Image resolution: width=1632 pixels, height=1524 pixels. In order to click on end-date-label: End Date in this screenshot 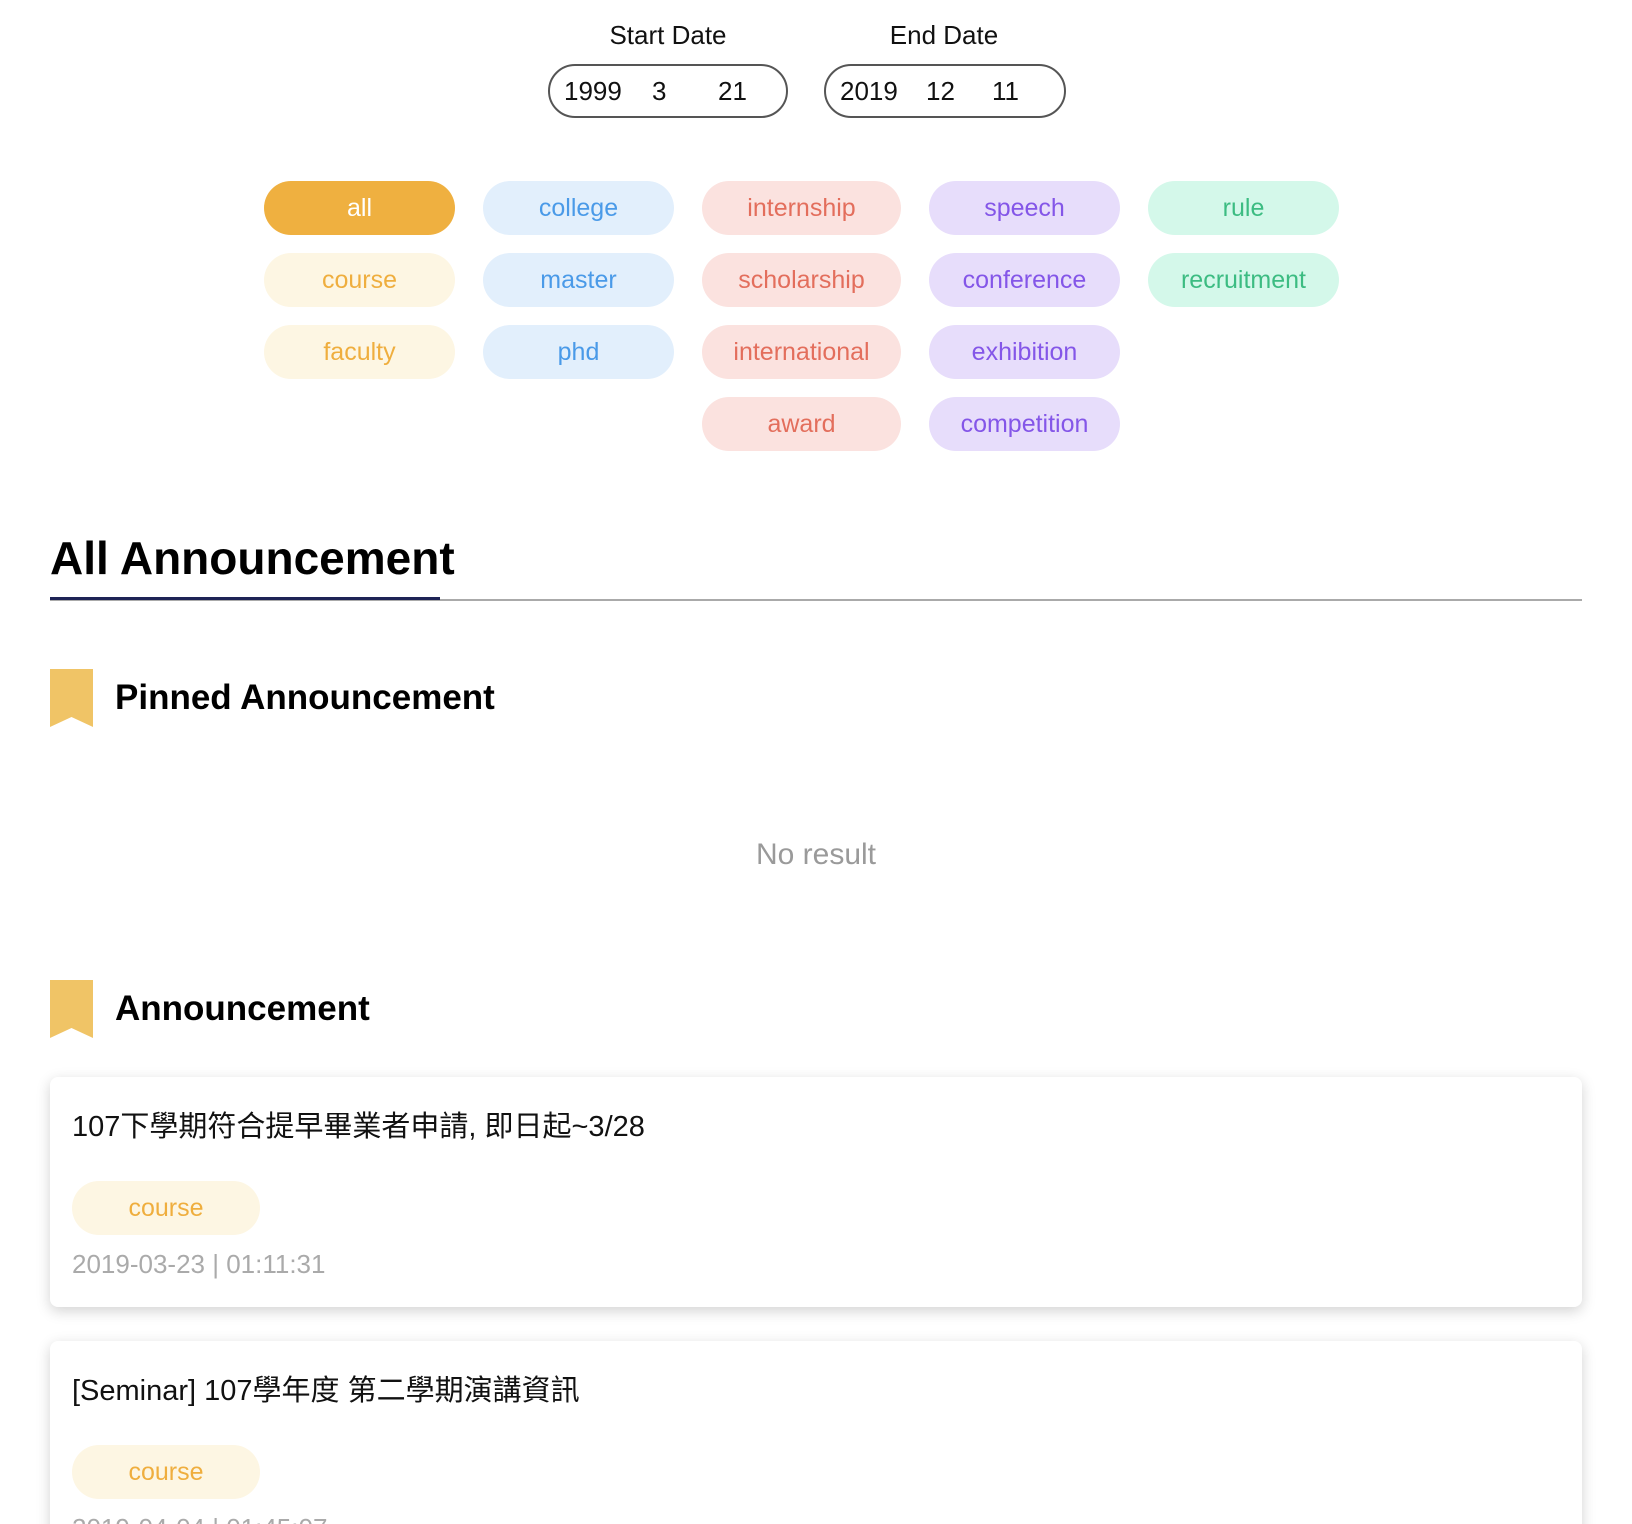, I will do `click(944, 35)`.